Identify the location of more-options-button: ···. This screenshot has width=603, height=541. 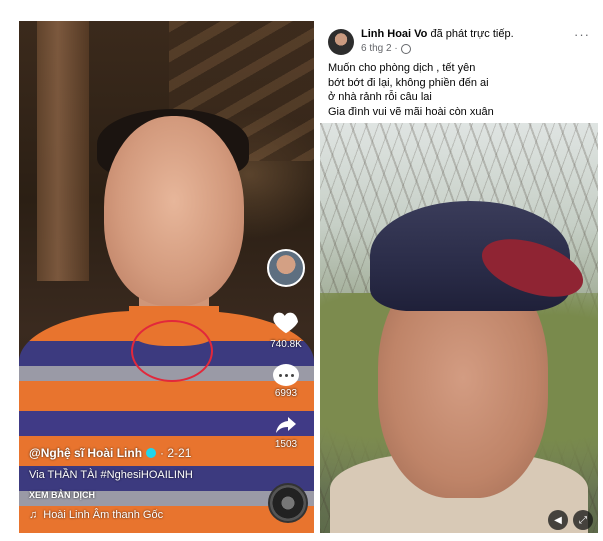
(582, 34).